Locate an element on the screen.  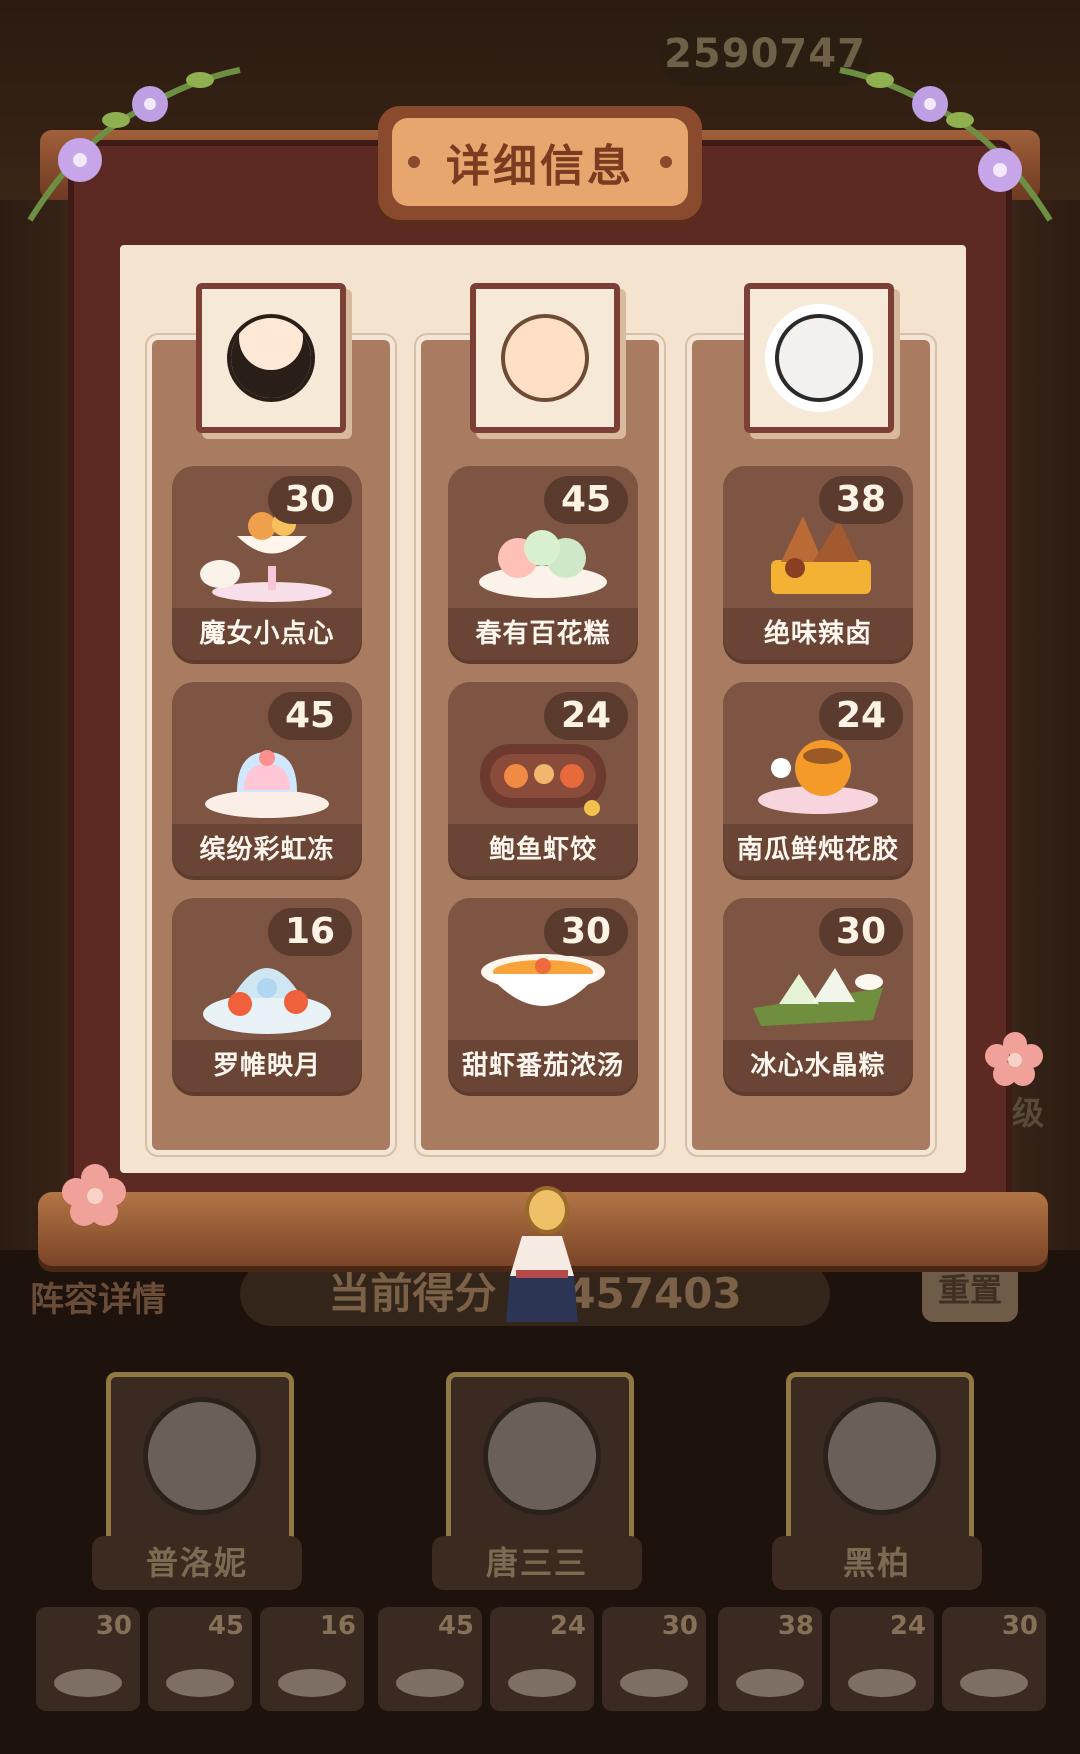
dish-name: 缤纷彩虹冻 is located at coordinates (267, 850).